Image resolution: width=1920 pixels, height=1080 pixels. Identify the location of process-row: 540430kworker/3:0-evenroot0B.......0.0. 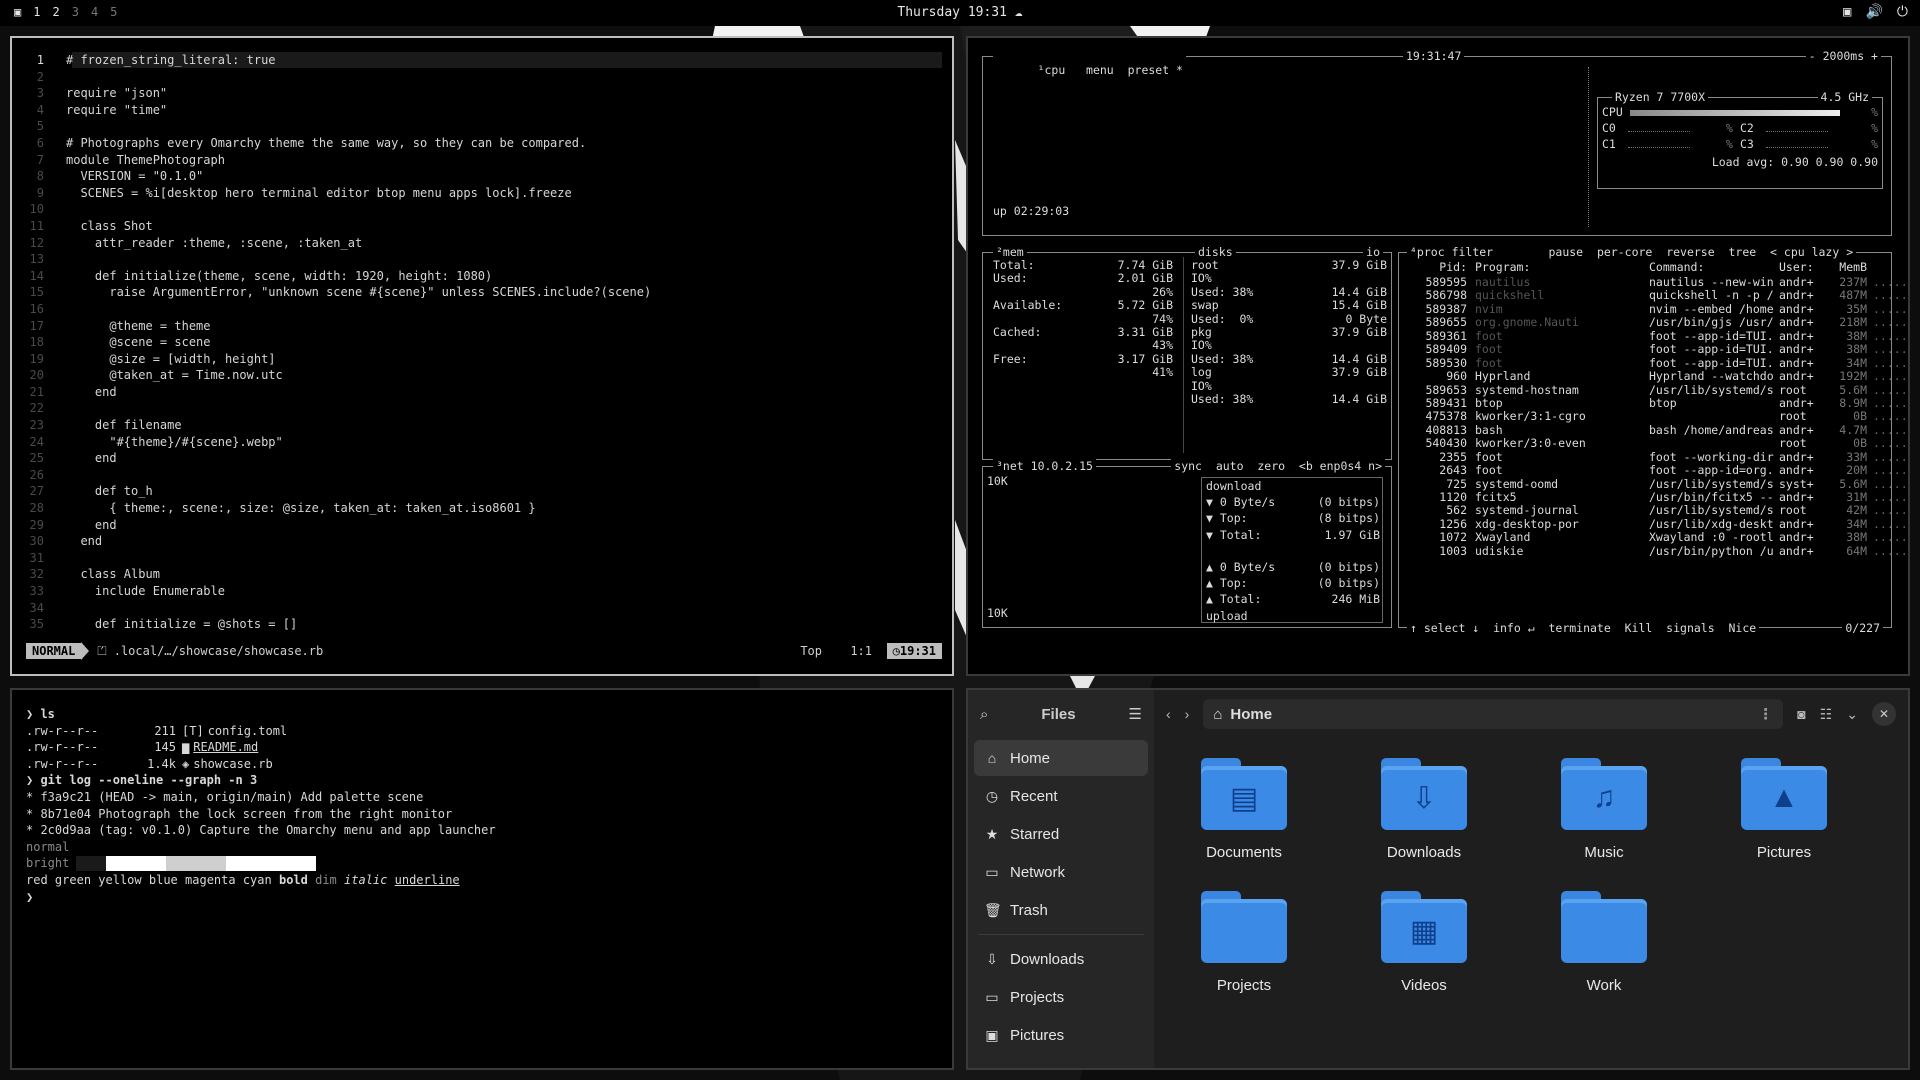
(1655, 443).